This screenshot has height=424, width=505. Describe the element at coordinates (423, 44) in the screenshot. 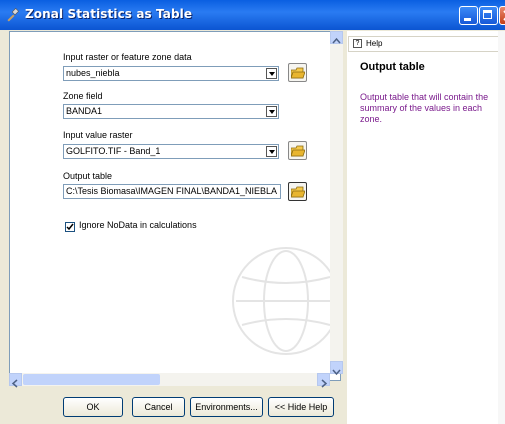

I see `help-tab: ? Help` at that location.